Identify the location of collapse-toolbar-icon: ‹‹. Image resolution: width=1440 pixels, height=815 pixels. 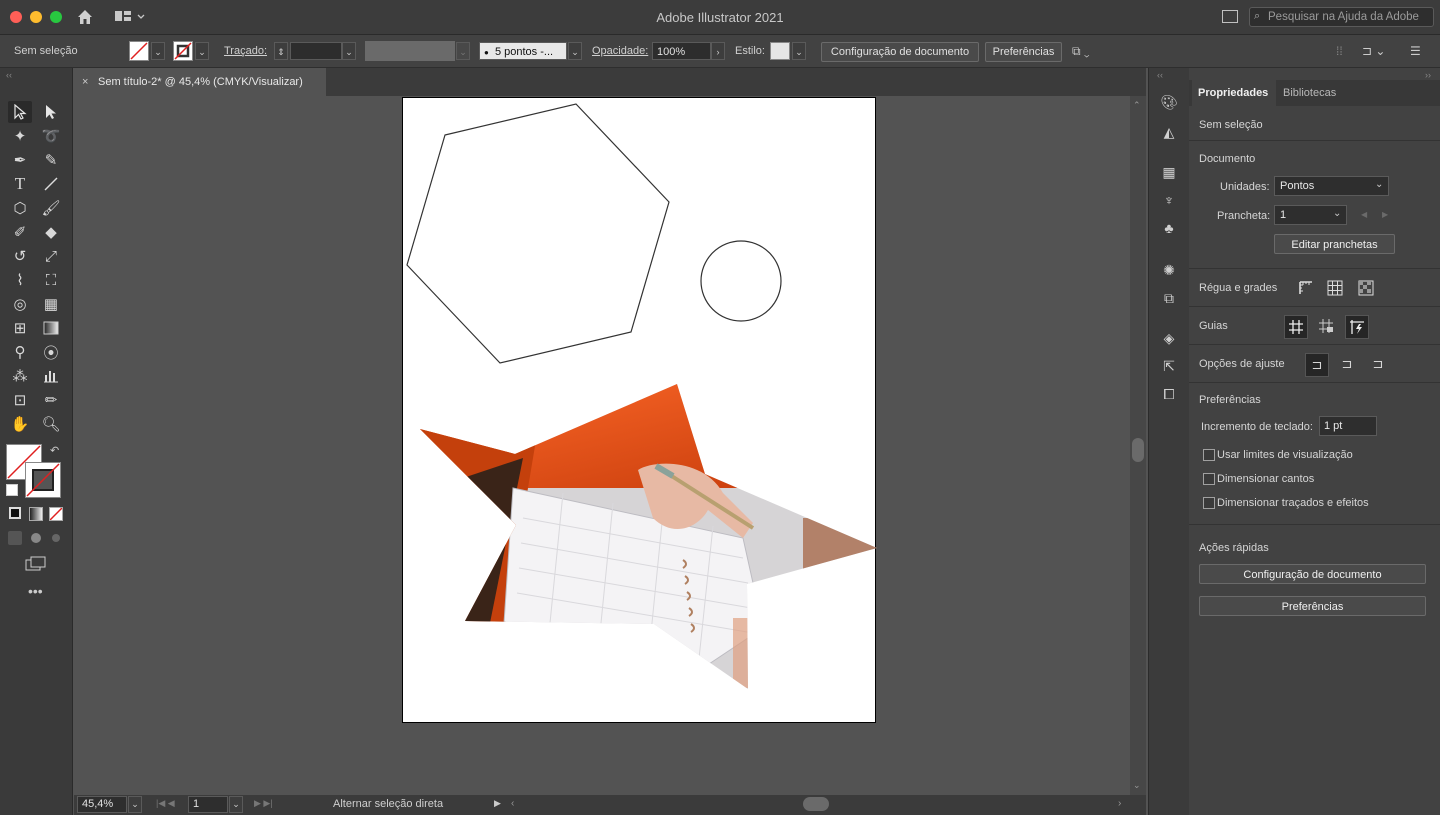
(9, 75).